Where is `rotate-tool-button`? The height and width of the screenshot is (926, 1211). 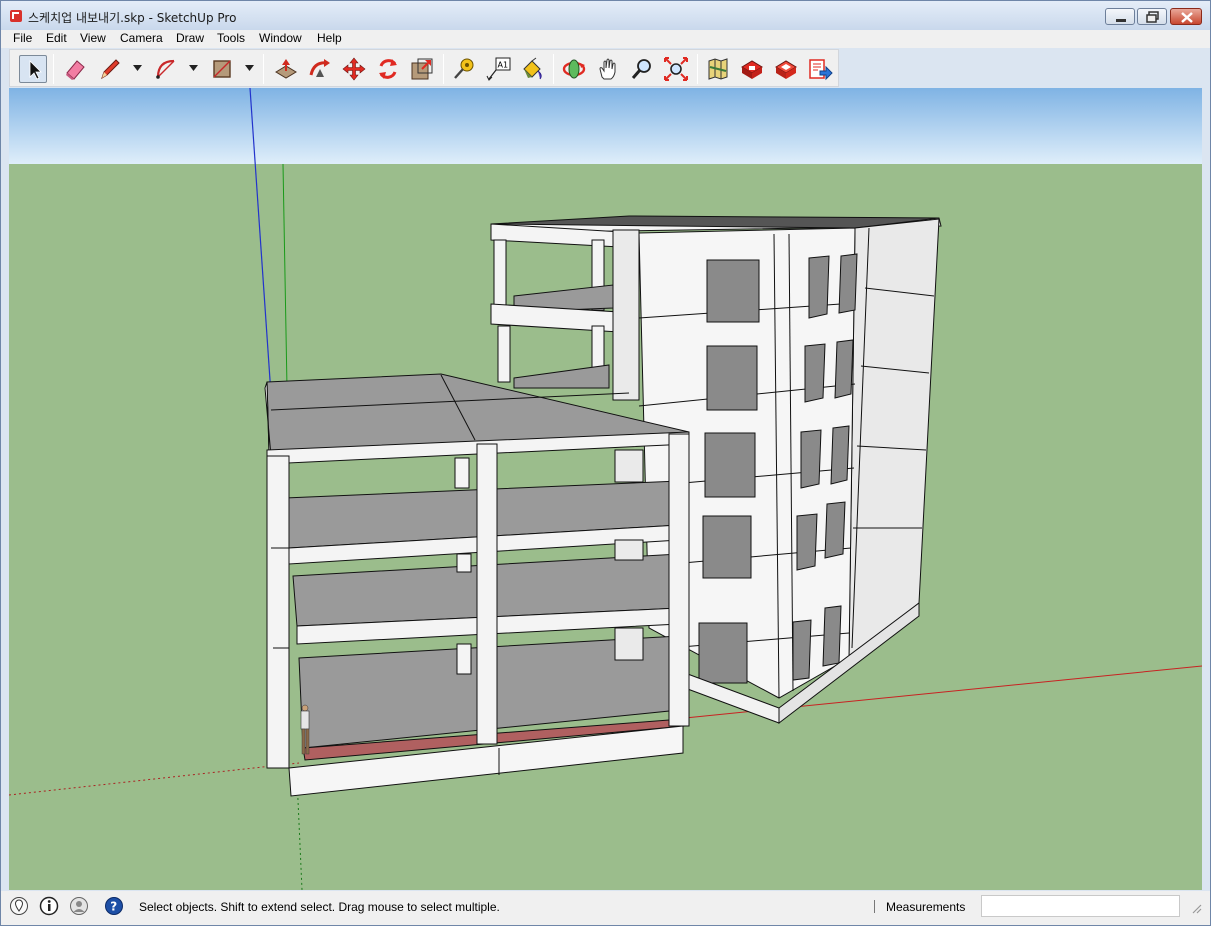
rotate-tool-button is located at coordinates (388, 69).